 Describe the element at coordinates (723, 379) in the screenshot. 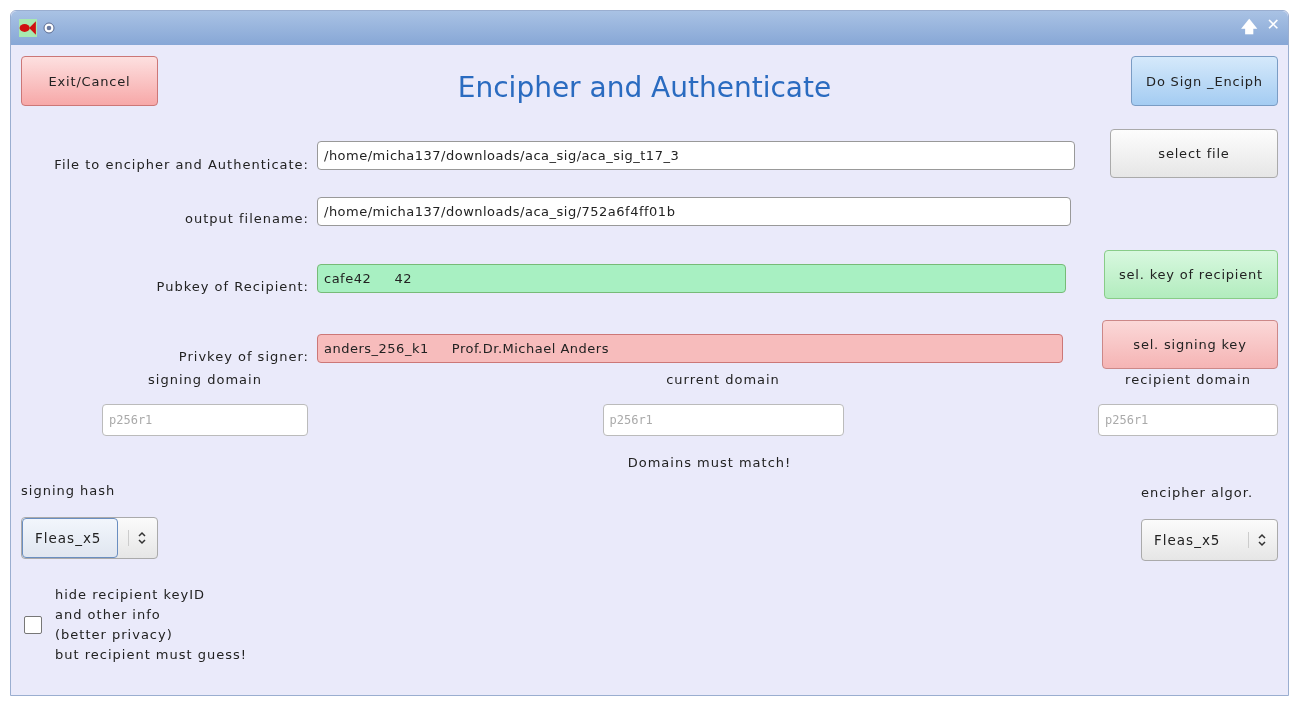

I see `domain-label: current domain` at that location.